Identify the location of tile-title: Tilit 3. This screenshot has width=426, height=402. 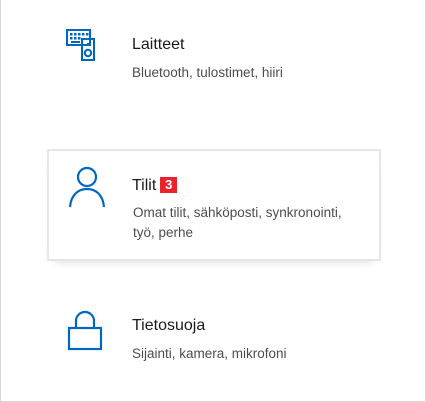
(155, 186).